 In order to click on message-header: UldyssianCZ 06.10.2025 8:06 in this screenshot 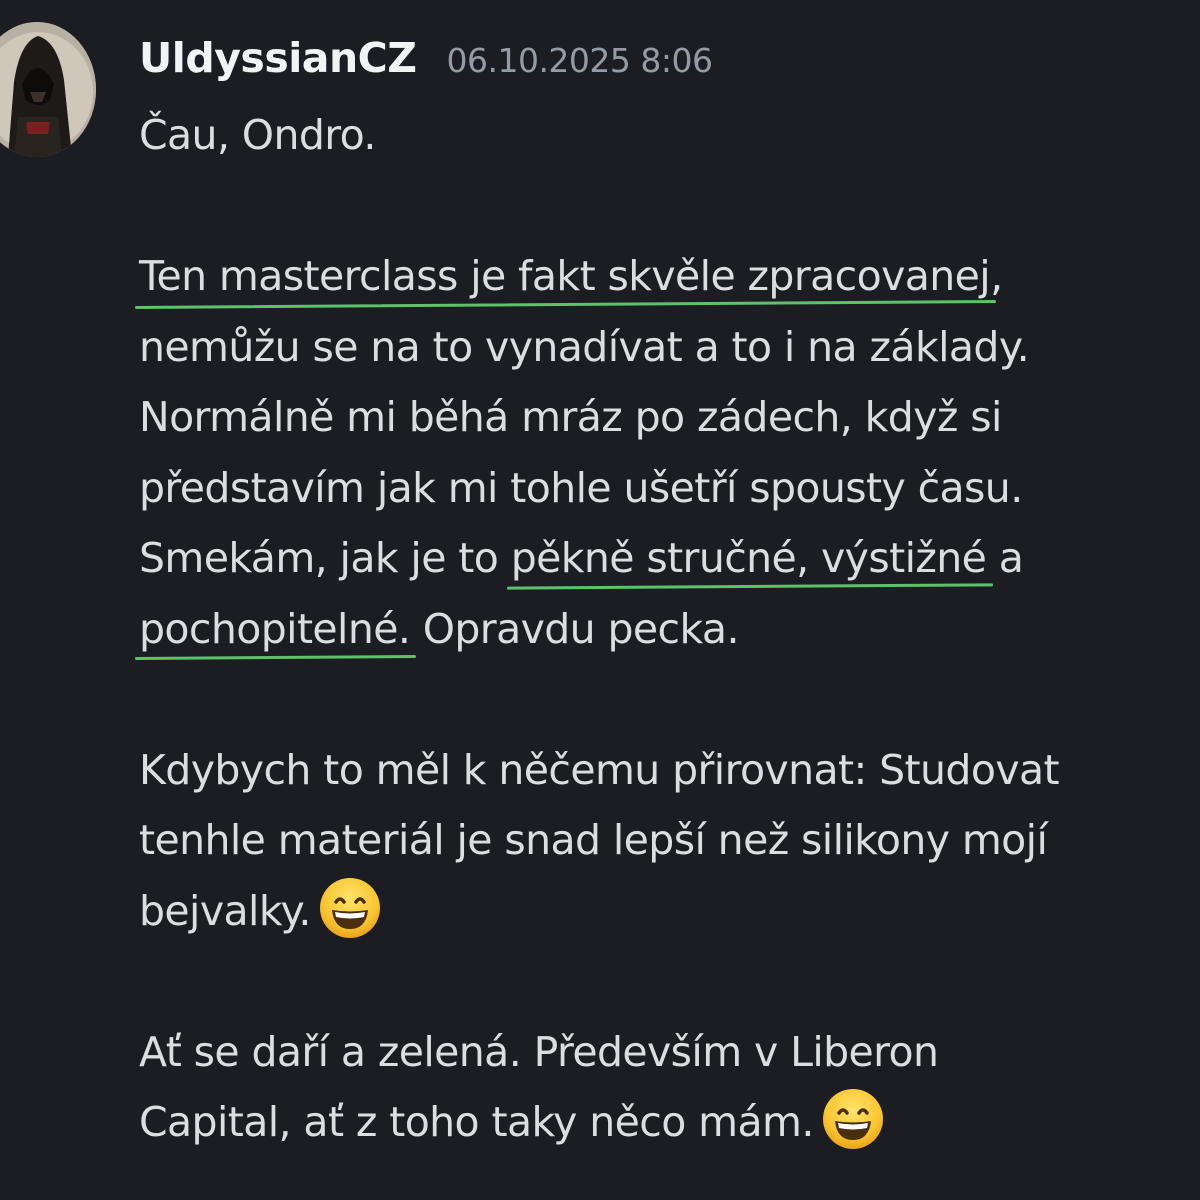, I will do `click(426, 64)`.